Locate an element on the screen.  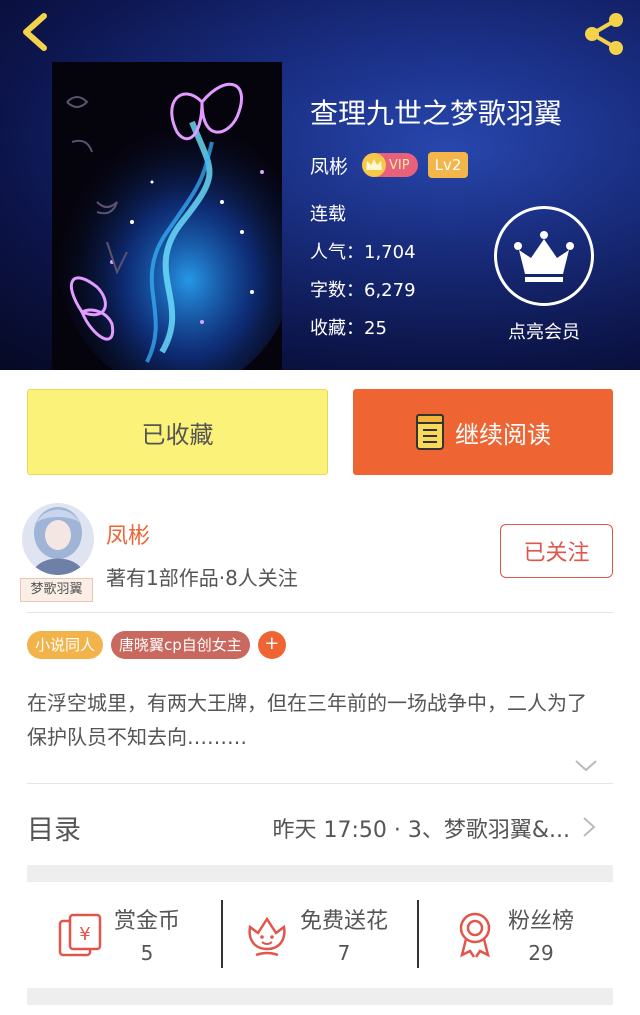
vip-badge: VIP is located at coordinates (390, 165).